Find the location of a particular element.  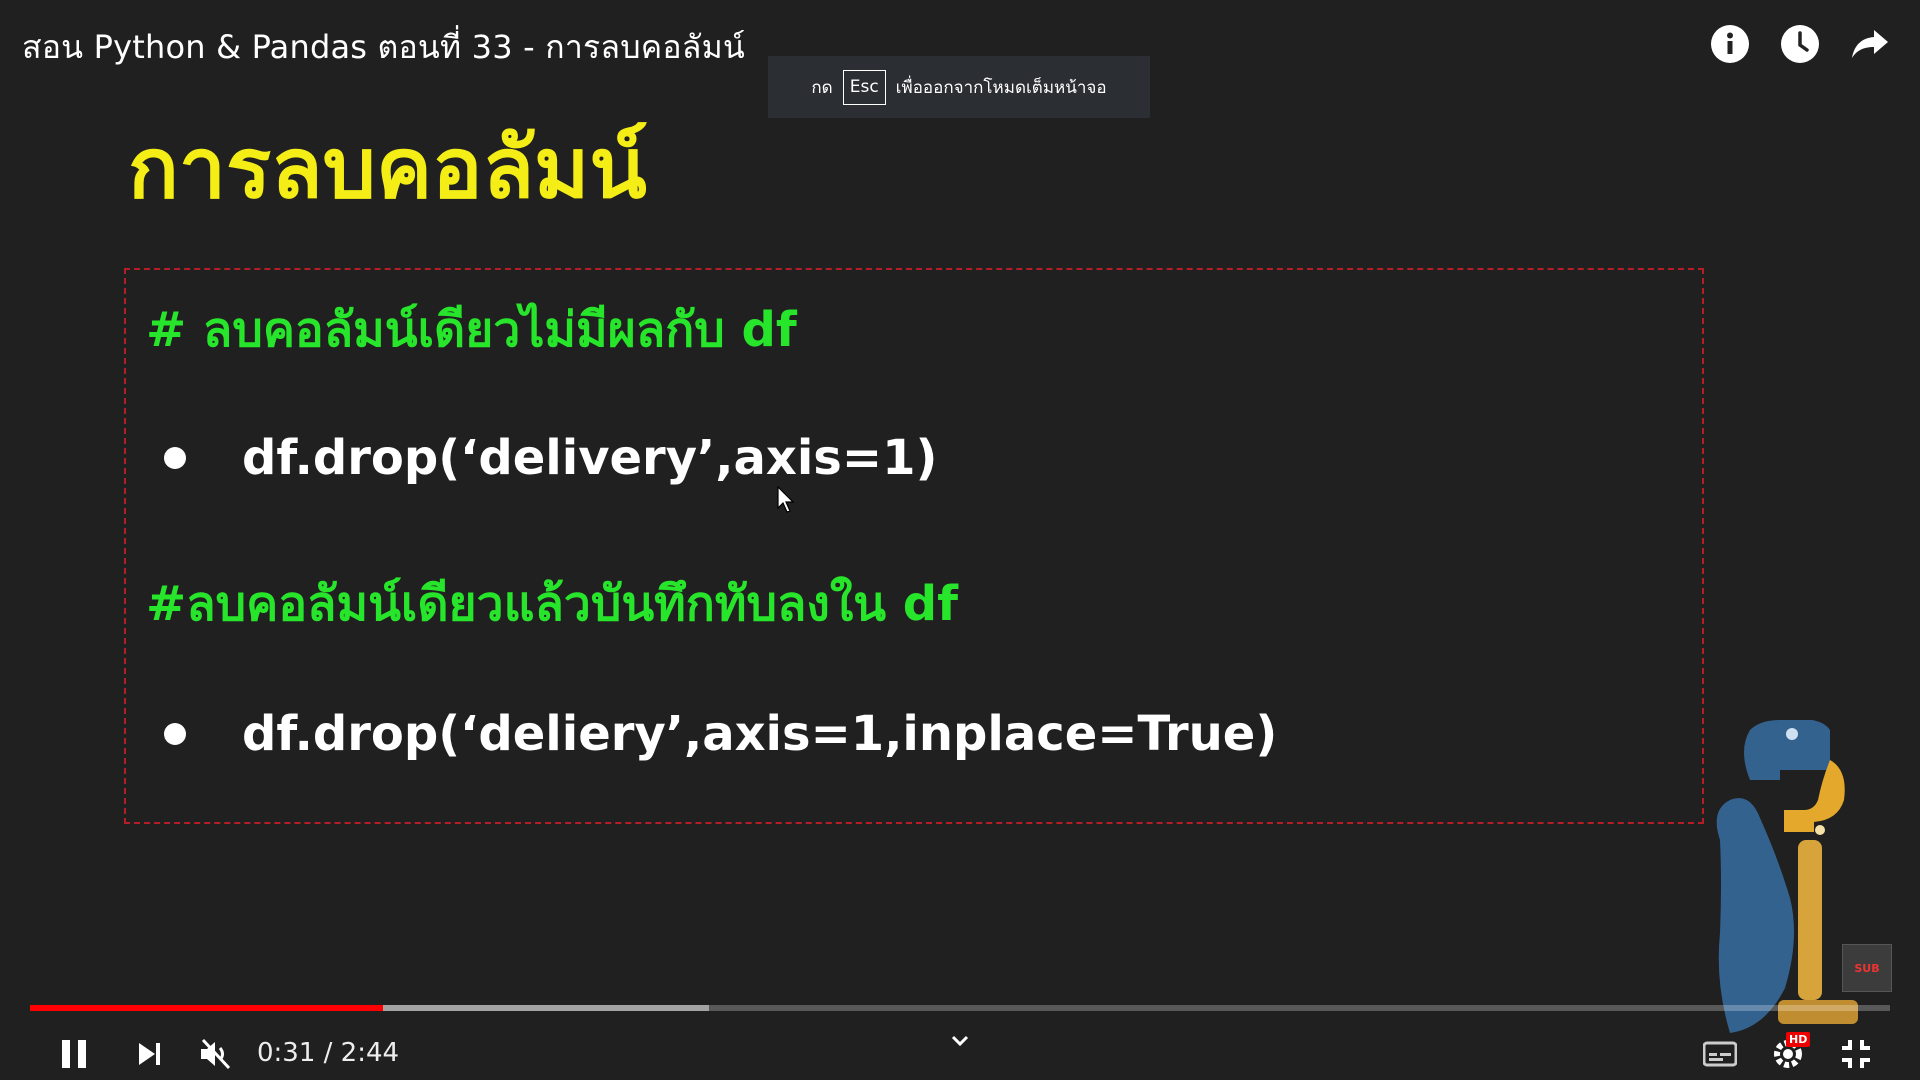

exit-fullscreen-icon is located at coordinates (1856, 1054).